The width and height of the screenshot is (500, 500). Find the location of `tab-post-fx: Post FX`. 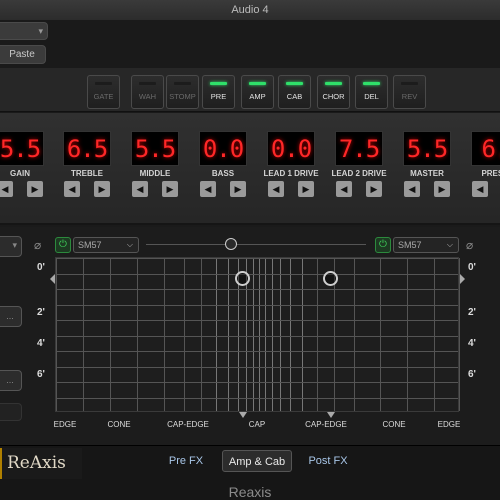

tab-post-fx: Post FX is located at coordinates (328, 461).